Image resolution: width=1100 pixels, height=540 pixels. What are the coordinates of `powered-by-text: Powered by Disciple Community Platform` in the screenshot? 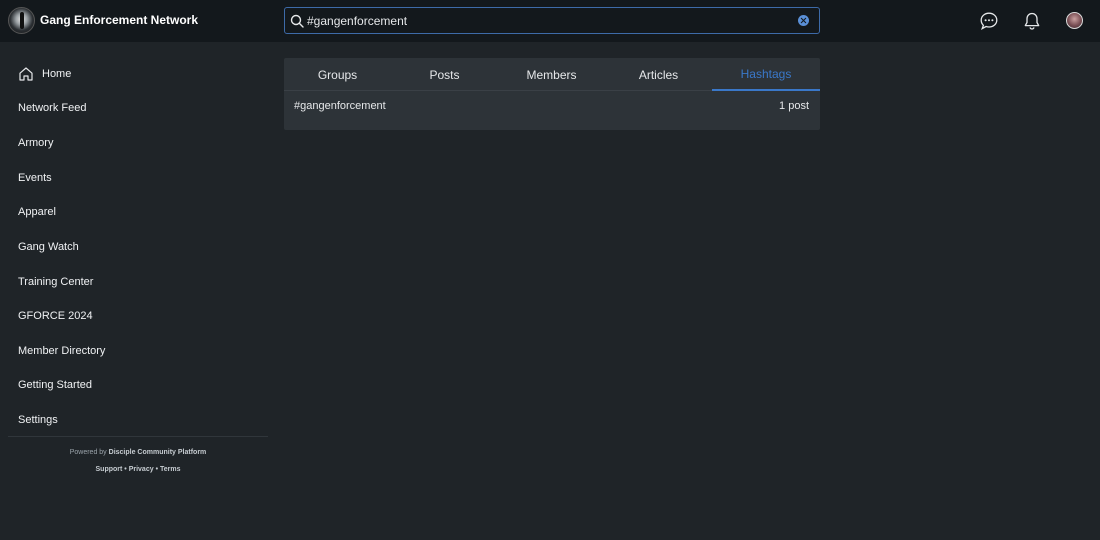 It's located at (138, 452).